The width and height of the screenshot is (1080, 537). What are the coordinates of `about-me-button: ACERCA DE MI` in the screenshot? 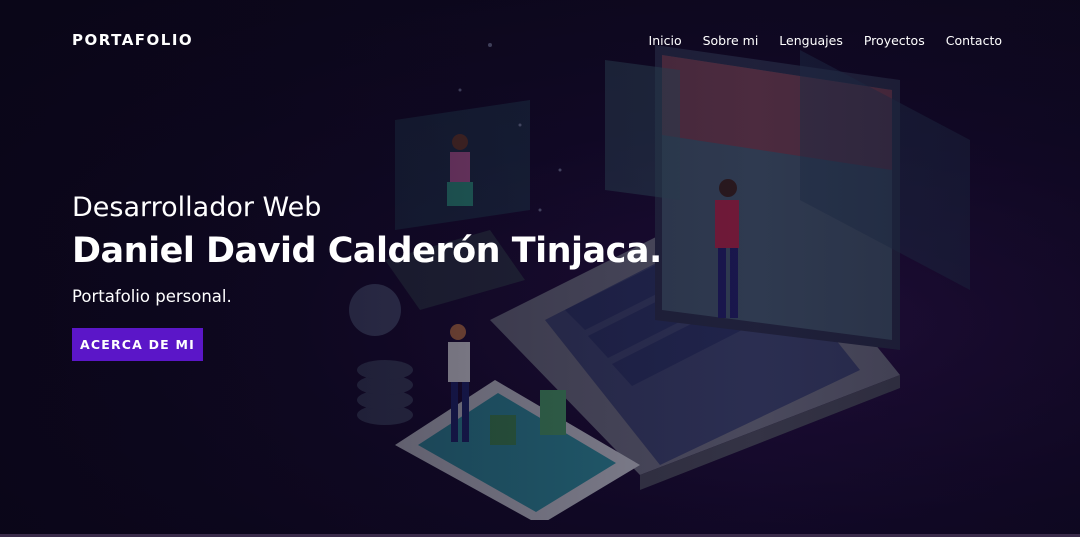 It's located at (137, 344).